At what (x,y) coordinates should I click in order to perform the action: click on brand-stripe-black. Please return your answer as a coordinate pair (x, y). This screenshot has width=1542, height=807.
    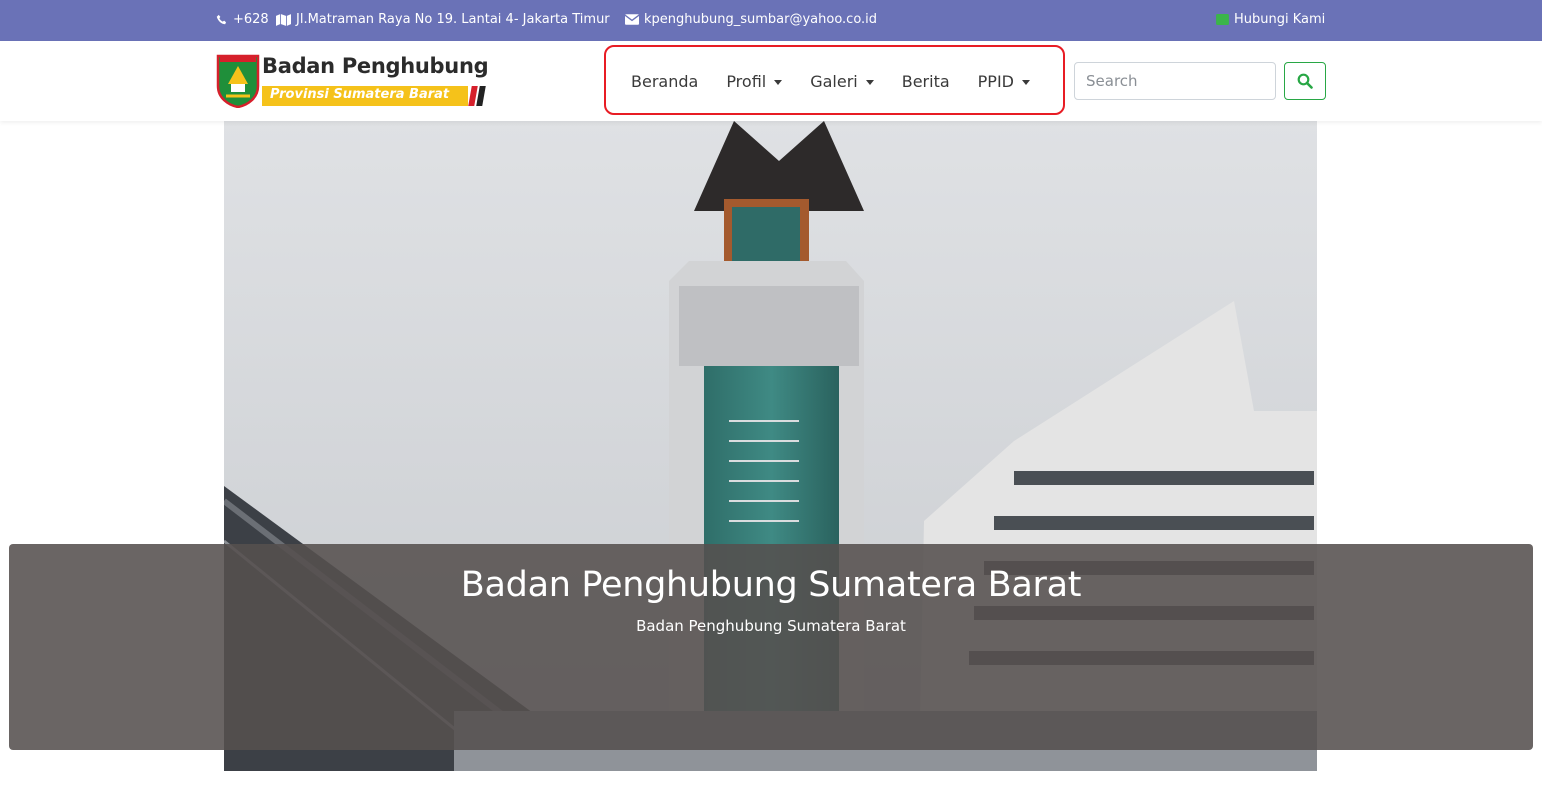
    Looking at the image, I should click on (481, 96).